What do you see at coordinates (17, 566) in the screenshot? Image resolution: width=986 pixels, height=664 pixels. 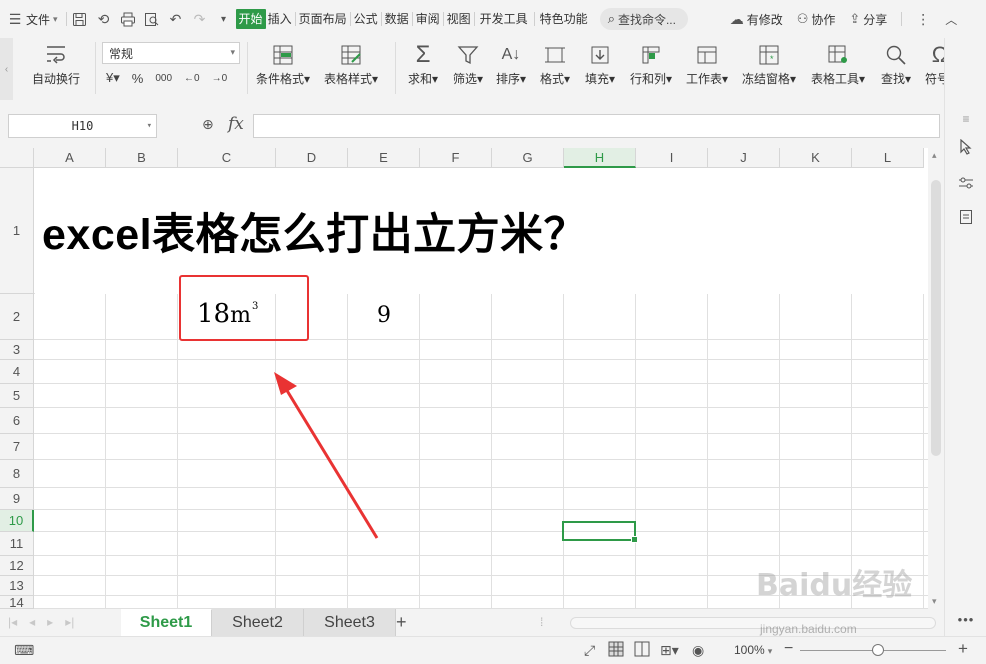 I see `row-header-12: 12` at bounding box center [17, 566].